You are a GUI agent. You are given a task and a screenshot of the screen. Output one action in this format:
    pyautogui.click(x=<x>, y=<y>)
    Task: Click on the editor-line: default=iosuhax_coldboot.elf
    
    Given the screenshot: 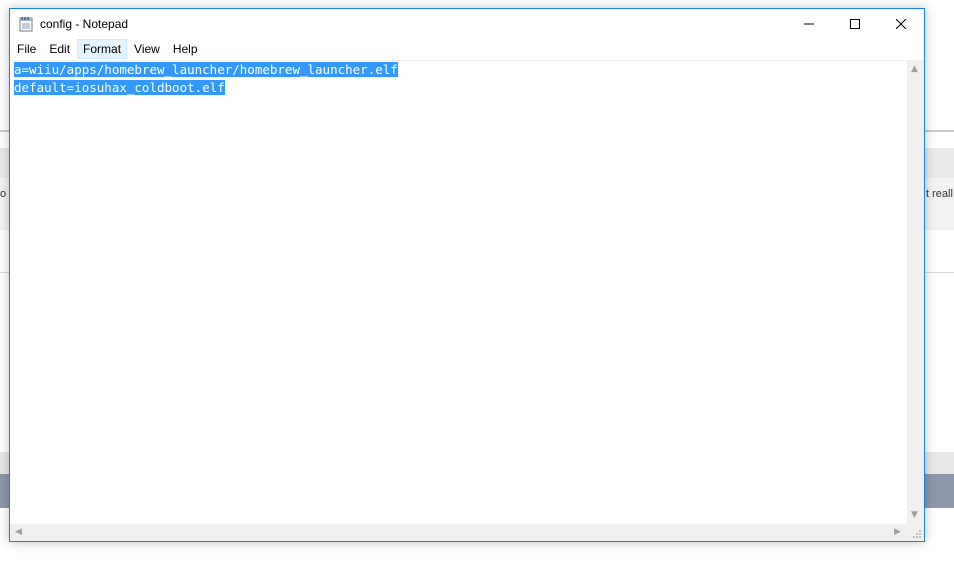 What is the action you would take?
    pyautogui.click(x=119, y=88)
    